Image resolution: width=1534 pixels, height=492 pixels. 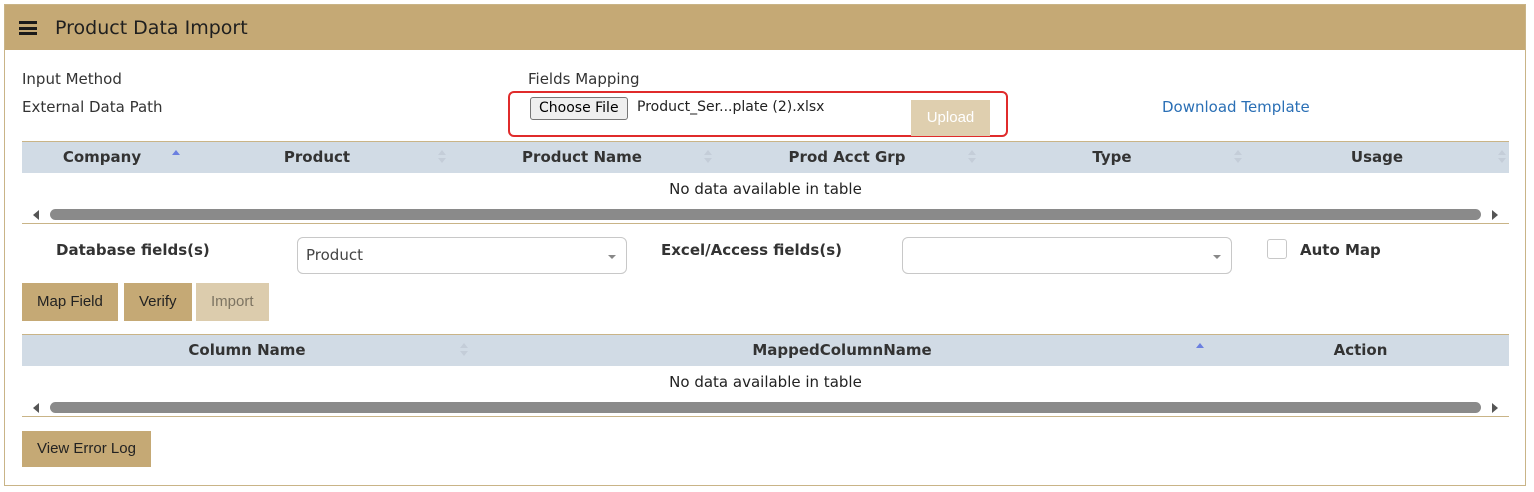 What do you see at coordinates (151, 28) in the screenshot?
I see `page-title: Product Data Import` at bounding box center [151, 28].